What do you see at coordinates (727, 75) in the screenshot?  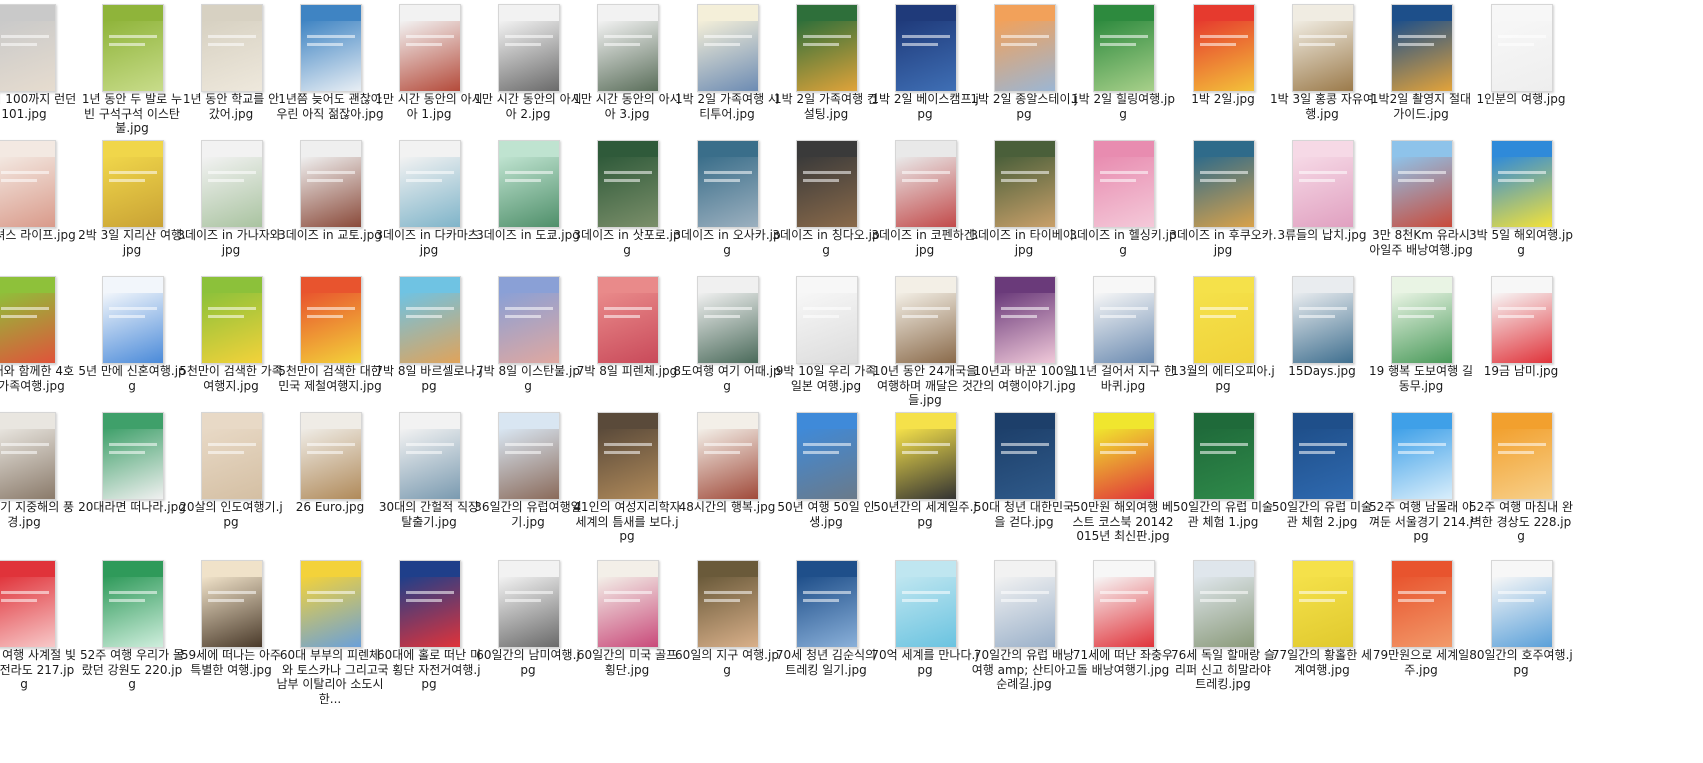 I see `file-item: 1박 2일 가족여행 시티투어.jpg` at bounding box center [727, 75].